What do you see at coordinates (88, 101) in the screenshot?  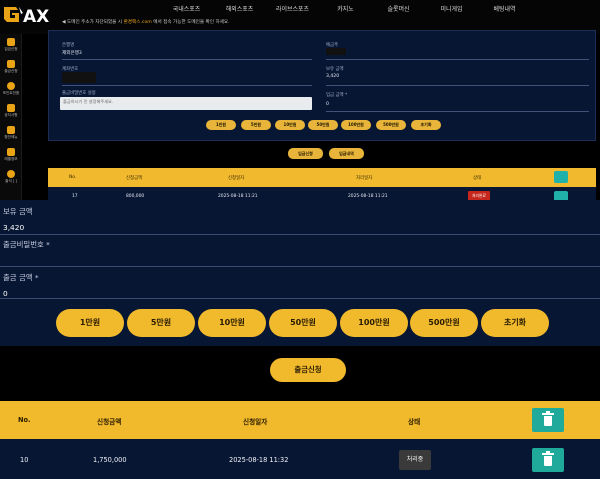 I see `password-placeholder: 출금하시기 전 설정해주세요.` at bounding box center [88, 101].